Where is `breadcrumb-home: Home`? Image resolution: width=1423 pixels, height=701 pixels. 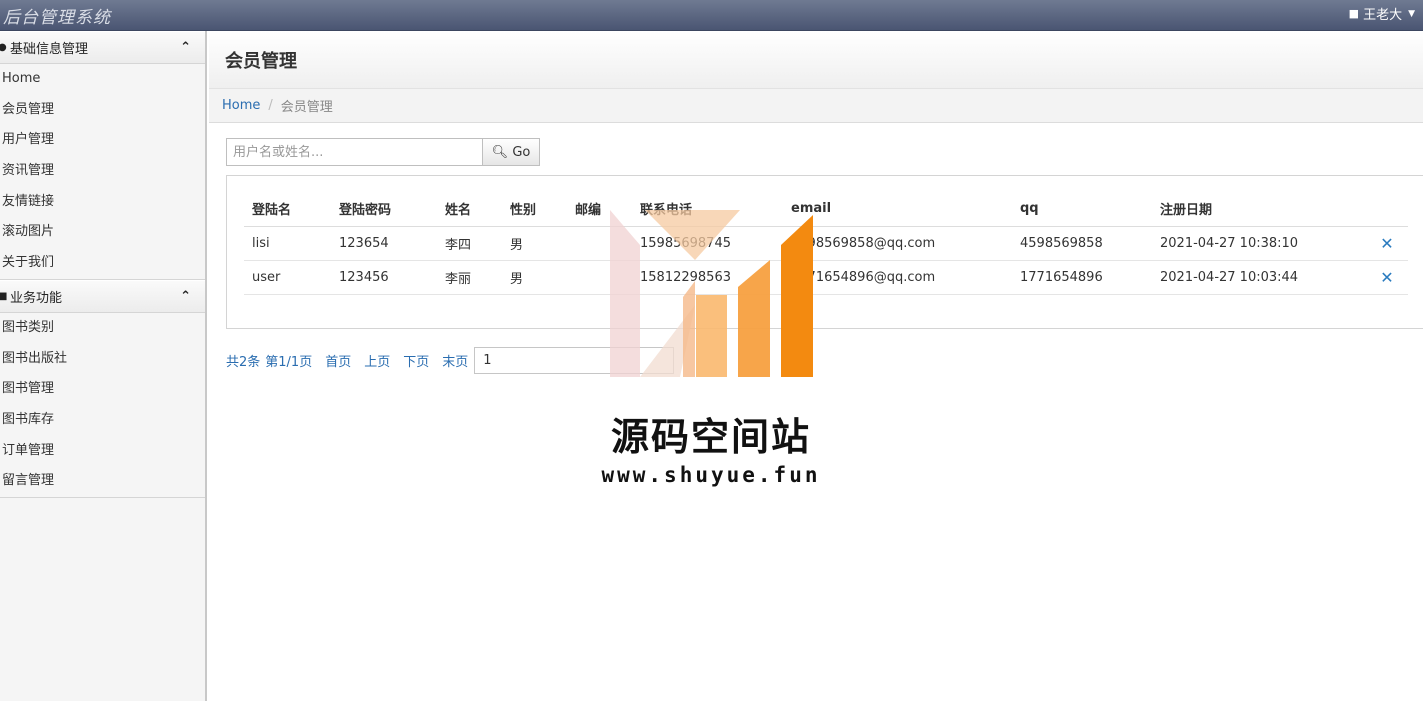 breadcrumb-home: Home is located at coordinates (241, 105).